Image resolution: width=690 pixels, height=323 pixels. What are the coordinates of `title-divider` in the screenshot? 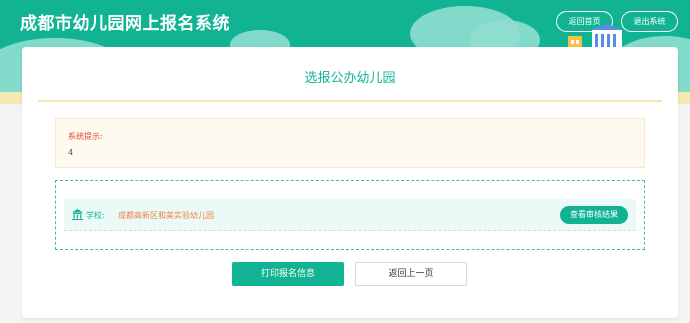 It's located at (350, 101).